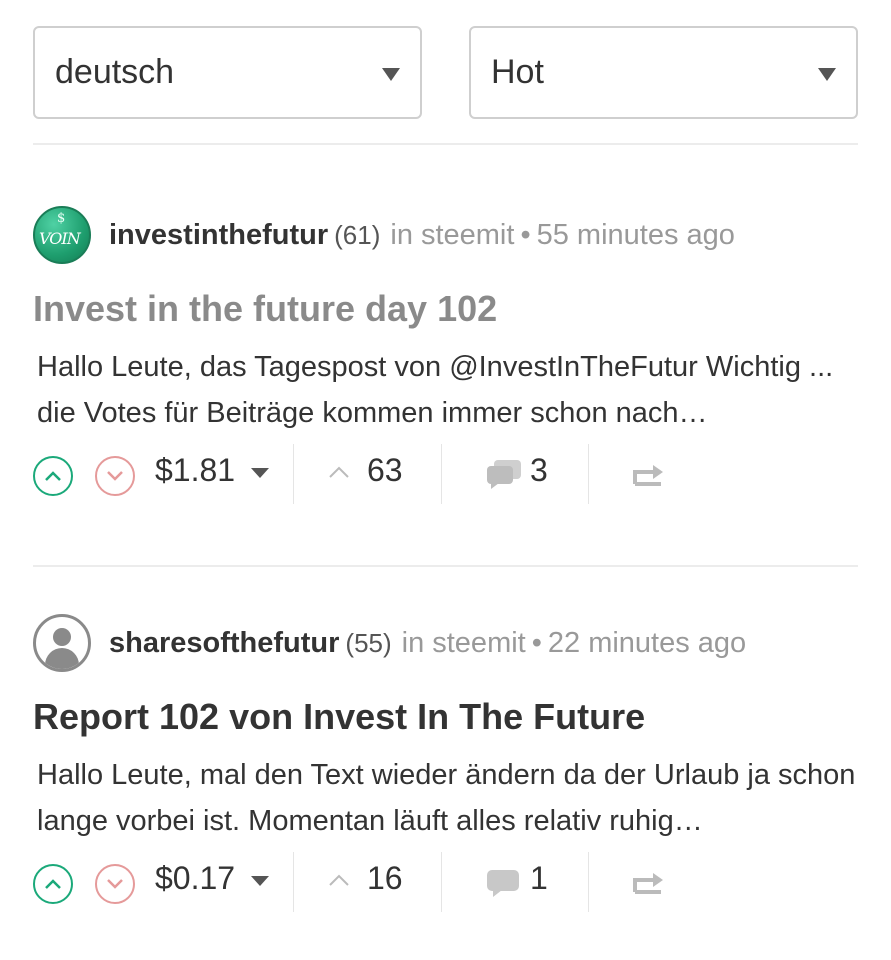  Describe the element at coordinates (663, 72) in the screenshot. I see `sort-select: Hot` at that location.